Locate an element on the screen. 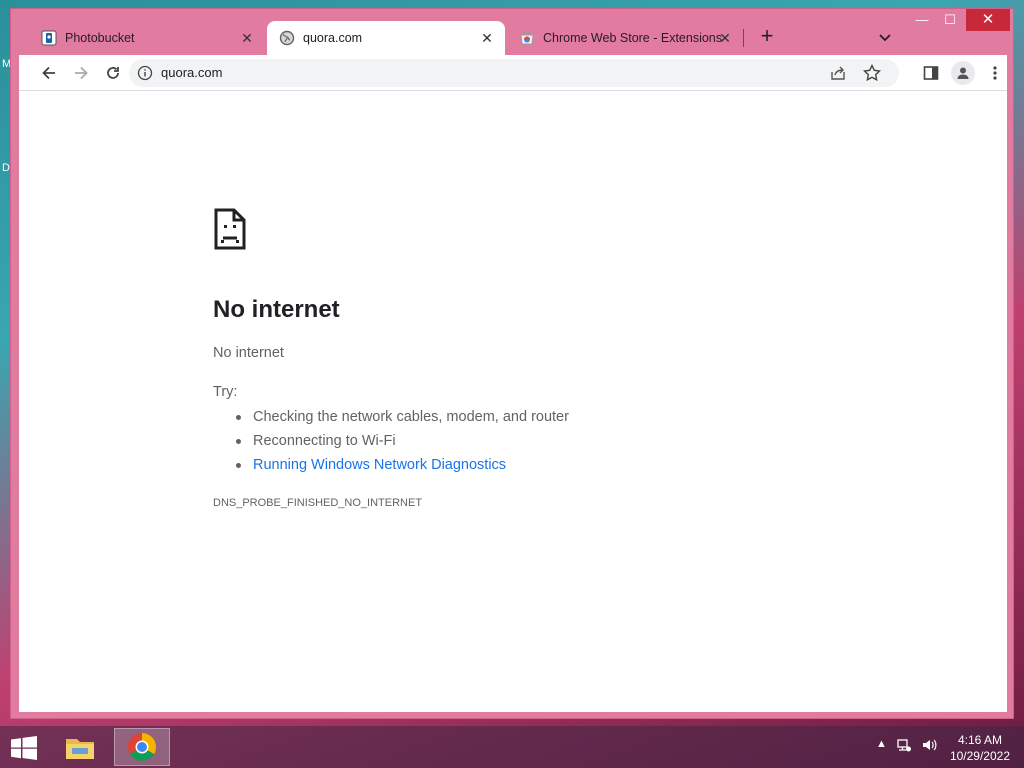 This screenshot has width=1024, height=768. chrome-icon is located at coordinates (142, 747).